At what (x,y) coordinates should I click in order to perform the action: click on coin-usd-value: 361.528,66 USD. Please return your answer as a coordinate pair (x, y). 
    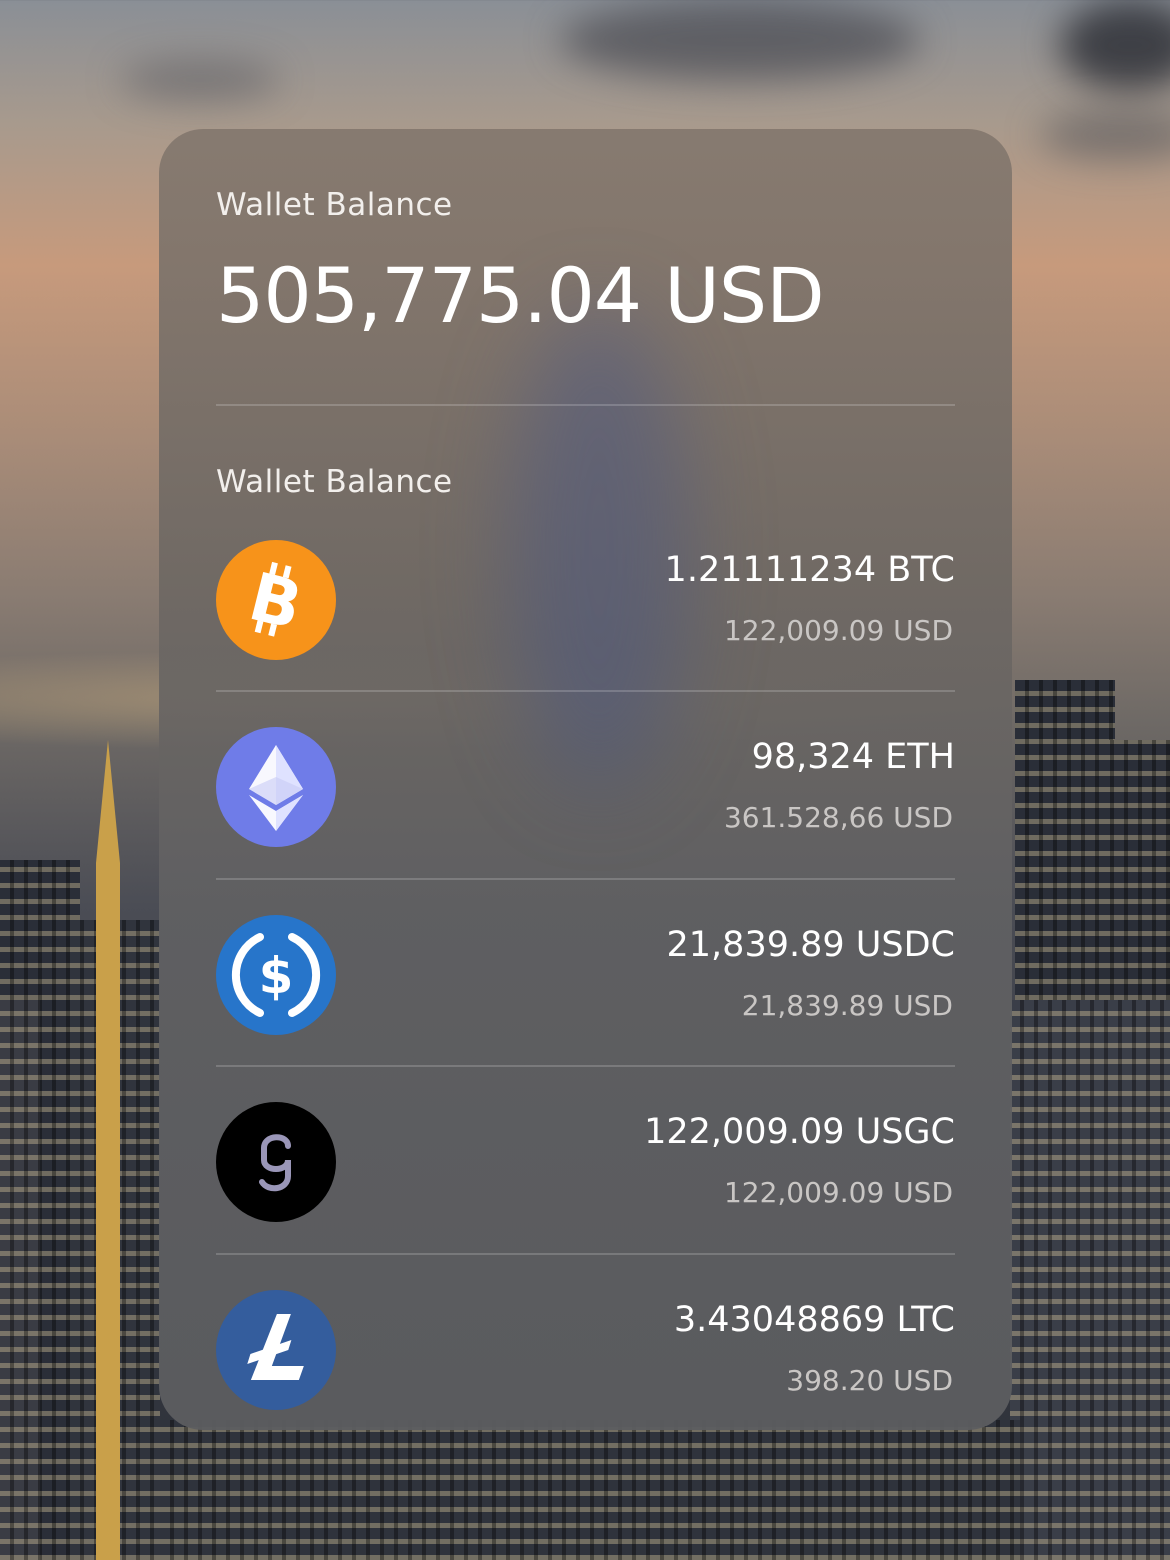
    Looking at the image, I should click on (838, 817).